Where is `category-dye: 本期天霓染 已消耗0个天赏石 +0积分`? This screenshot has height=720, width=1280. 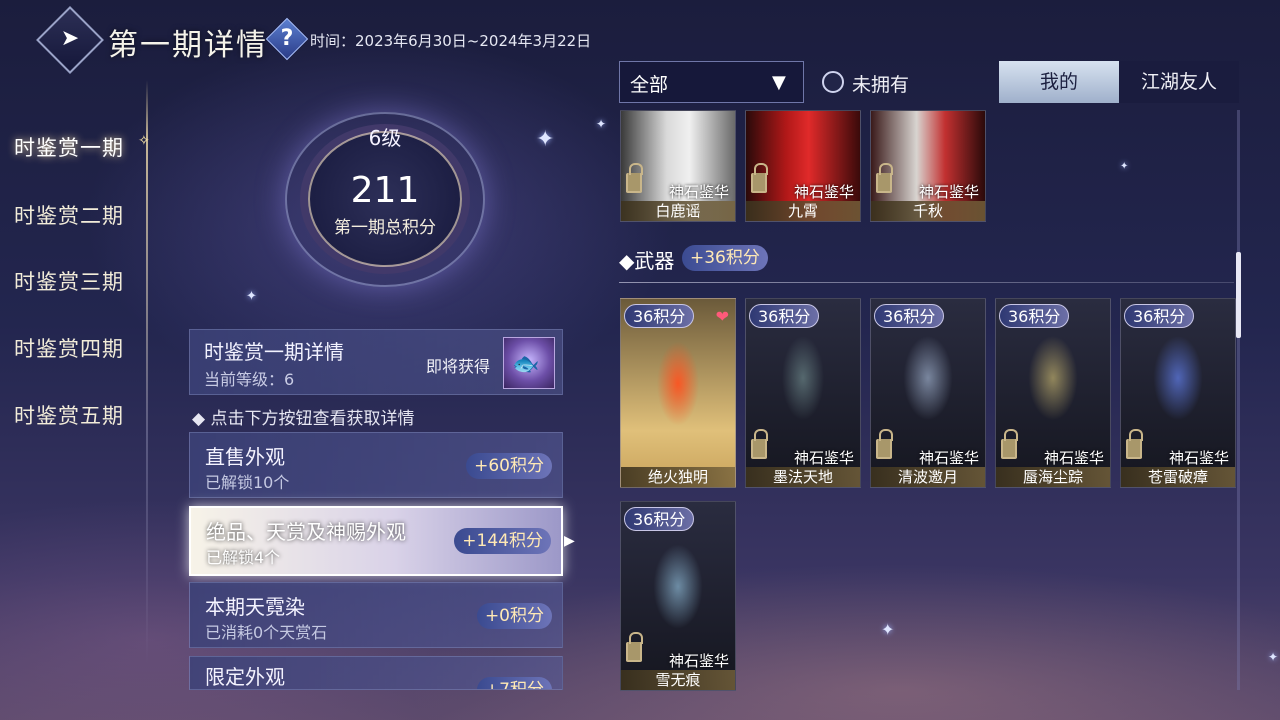 category-dye: 本期天霓染 已消耗0个天赏石 +0积分 is located at coordinates (376, 615).